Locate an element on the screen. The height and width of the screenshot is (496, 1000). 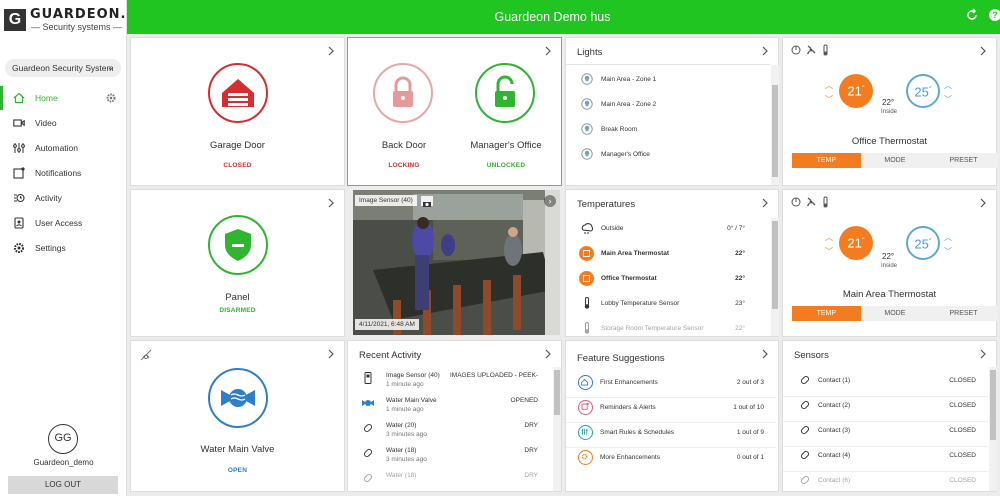
card-title: Recent Activity is located at coordinates (390, 355).